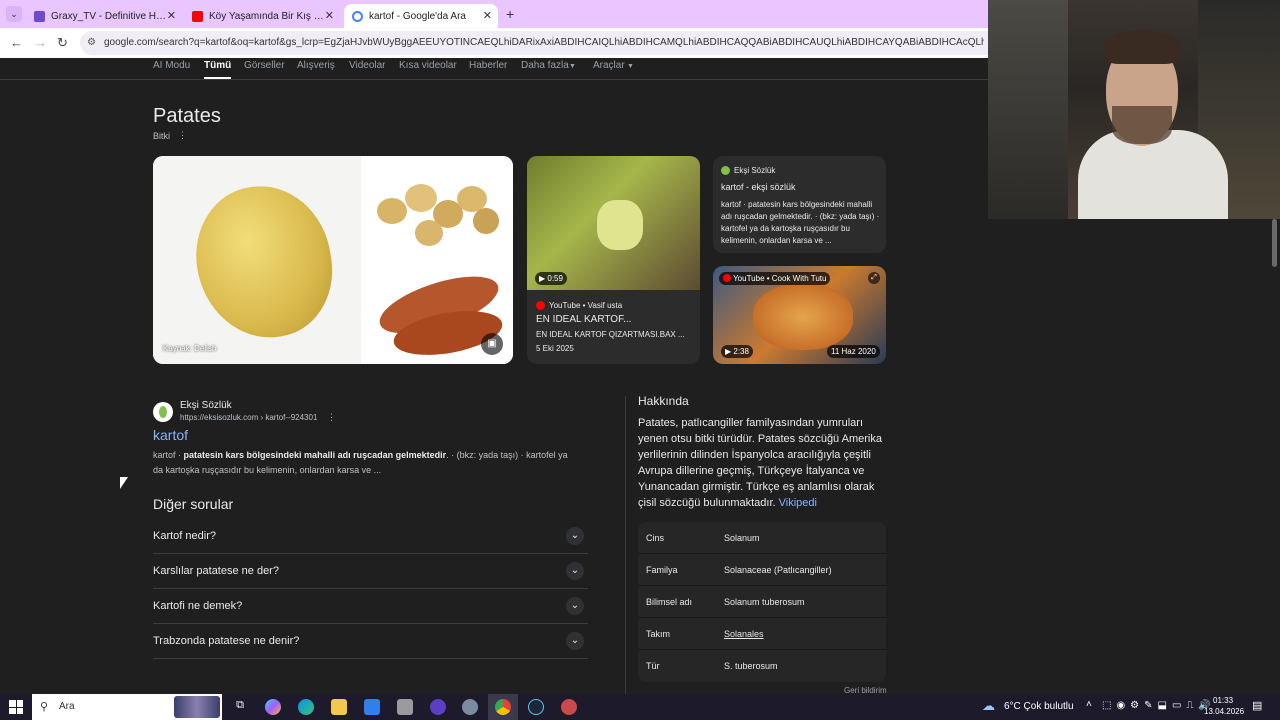 This screenshot has height=720, width=1280. What do you see at coordinates (775, 278) in the screenshot?
I see `video-source-badge: YouTube • Cook With Tutu` at bounding box center [775, 278].